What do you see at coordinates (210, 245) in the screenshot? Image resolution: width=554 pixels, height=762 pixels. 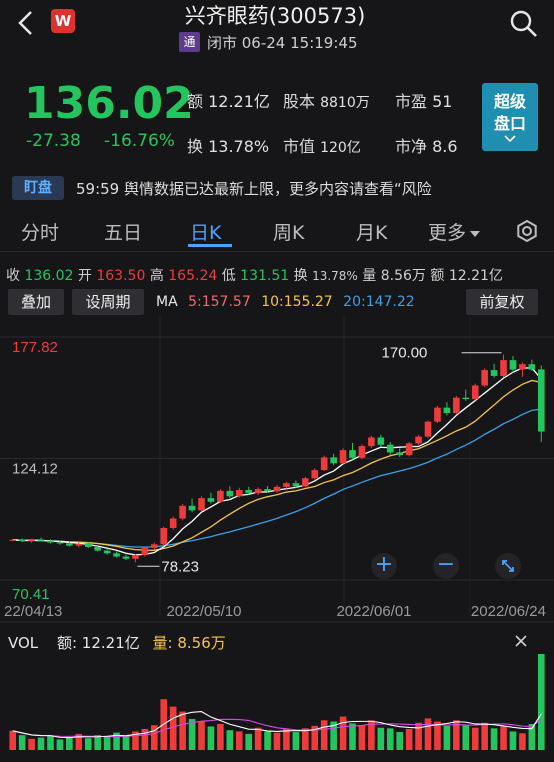 I see `active-tab-underline` at bounding box center [210, 245].